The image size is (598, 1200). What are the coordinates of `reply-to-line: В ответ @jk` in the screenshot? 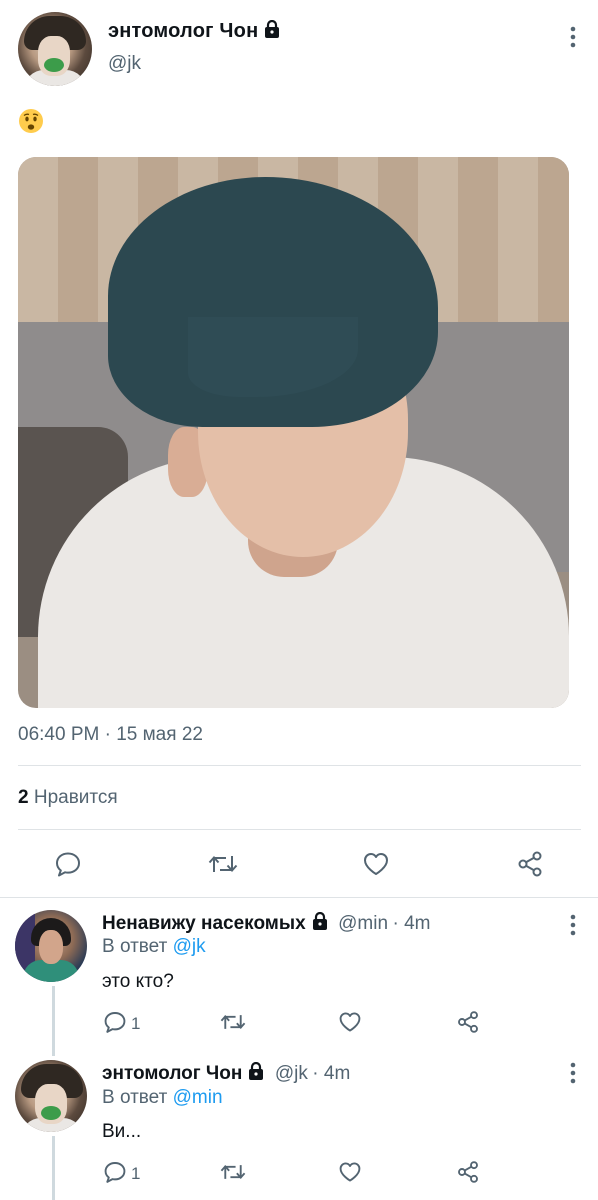 It's located at (154, 947).